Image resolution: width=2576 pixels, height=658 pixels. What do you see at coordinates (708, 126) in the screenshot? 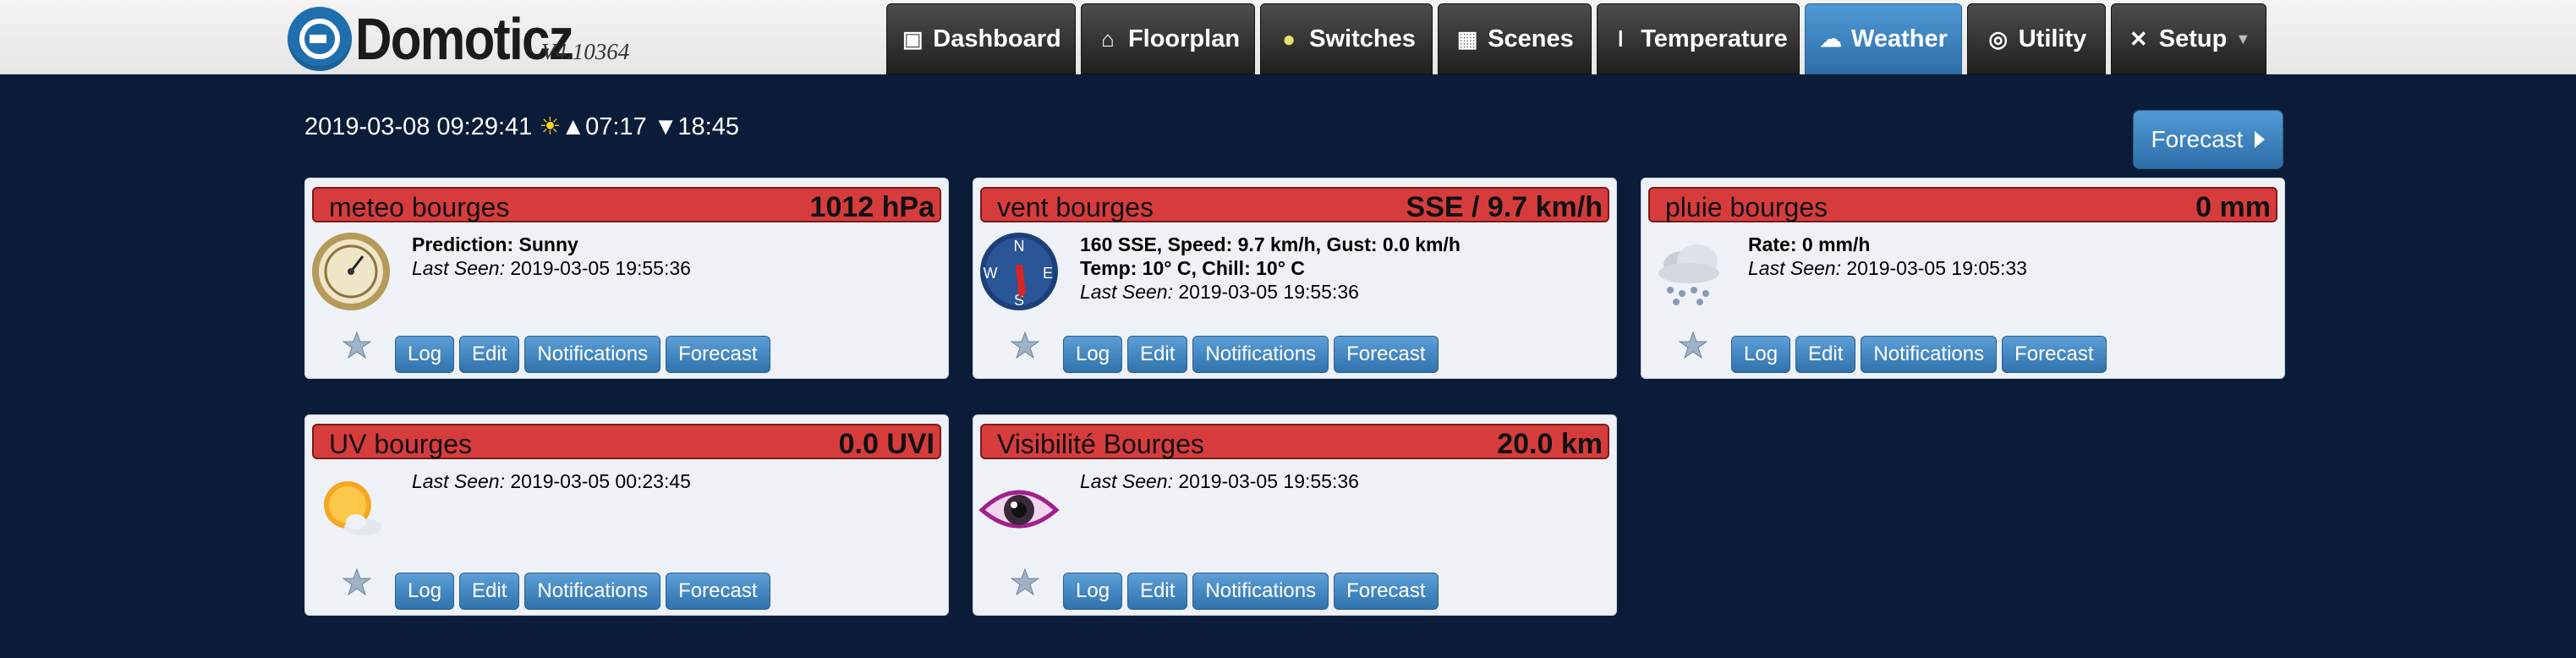
I see `sunset-time: 18:45` at bounding box center [708, 126].